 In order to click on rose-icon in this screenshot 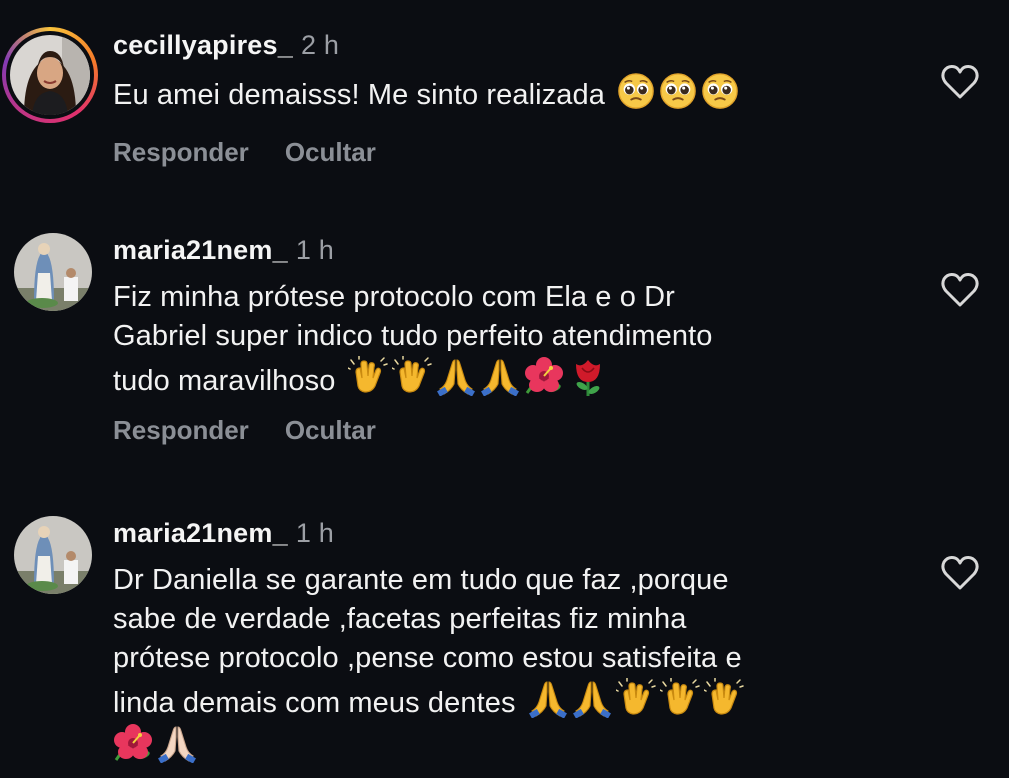, I will do `click(588, 376)`.